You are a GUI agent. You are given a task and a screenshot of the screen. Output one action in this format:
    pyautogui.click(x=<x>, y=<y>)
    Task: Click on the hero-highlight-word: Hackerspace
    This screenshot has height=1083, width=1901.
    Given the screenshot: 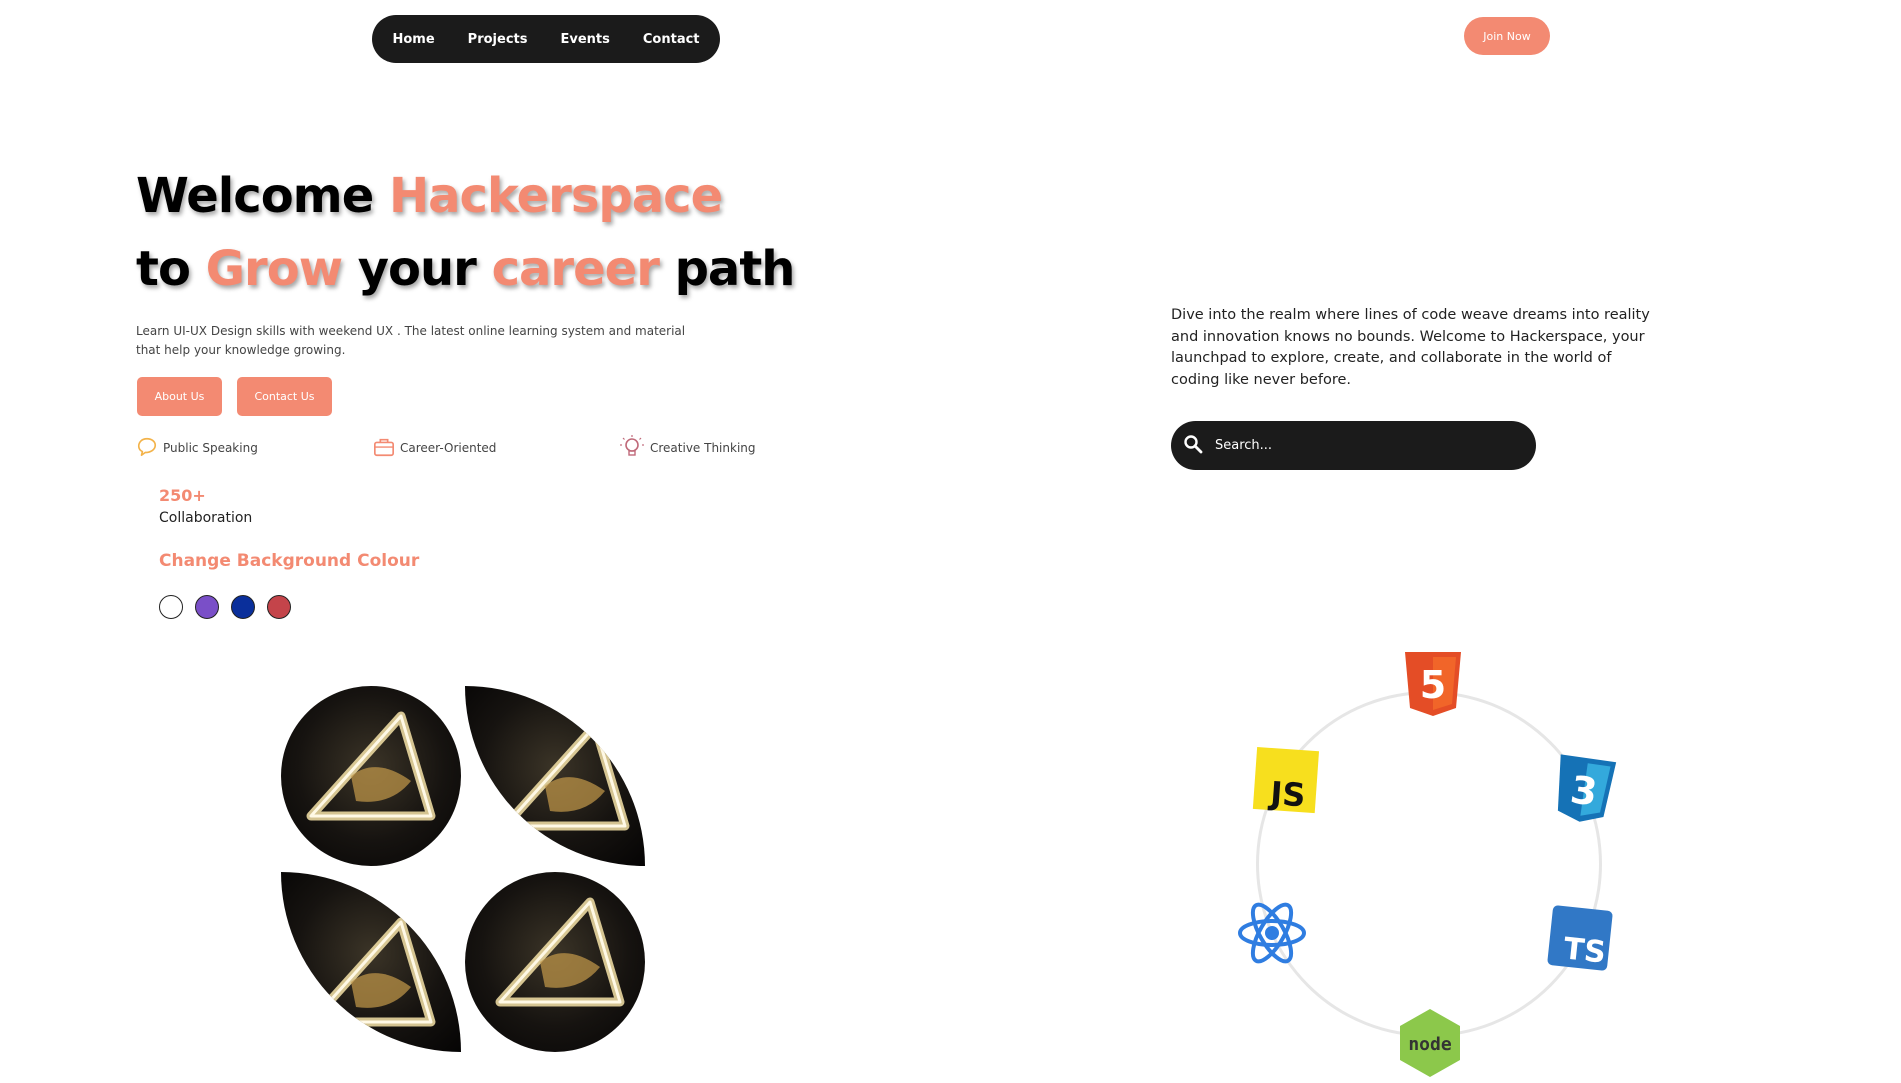 What is the action you would take?
    pyautogui.click(x=555, y=196)
    